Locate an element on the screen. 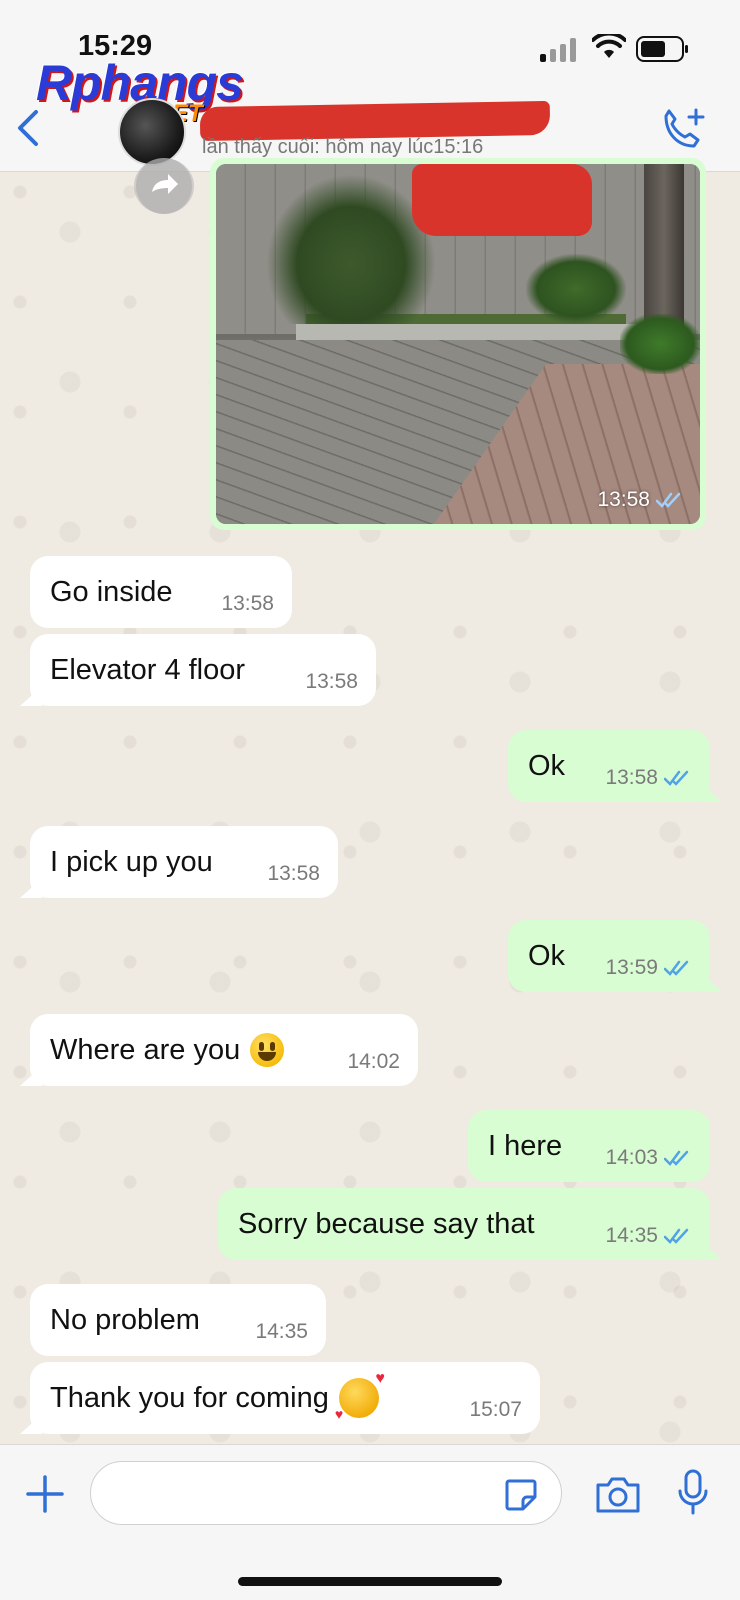 The image size is (740, 1600). message-bubble-outgoing: I here 14:03 is located at coordinates (589, 1146).